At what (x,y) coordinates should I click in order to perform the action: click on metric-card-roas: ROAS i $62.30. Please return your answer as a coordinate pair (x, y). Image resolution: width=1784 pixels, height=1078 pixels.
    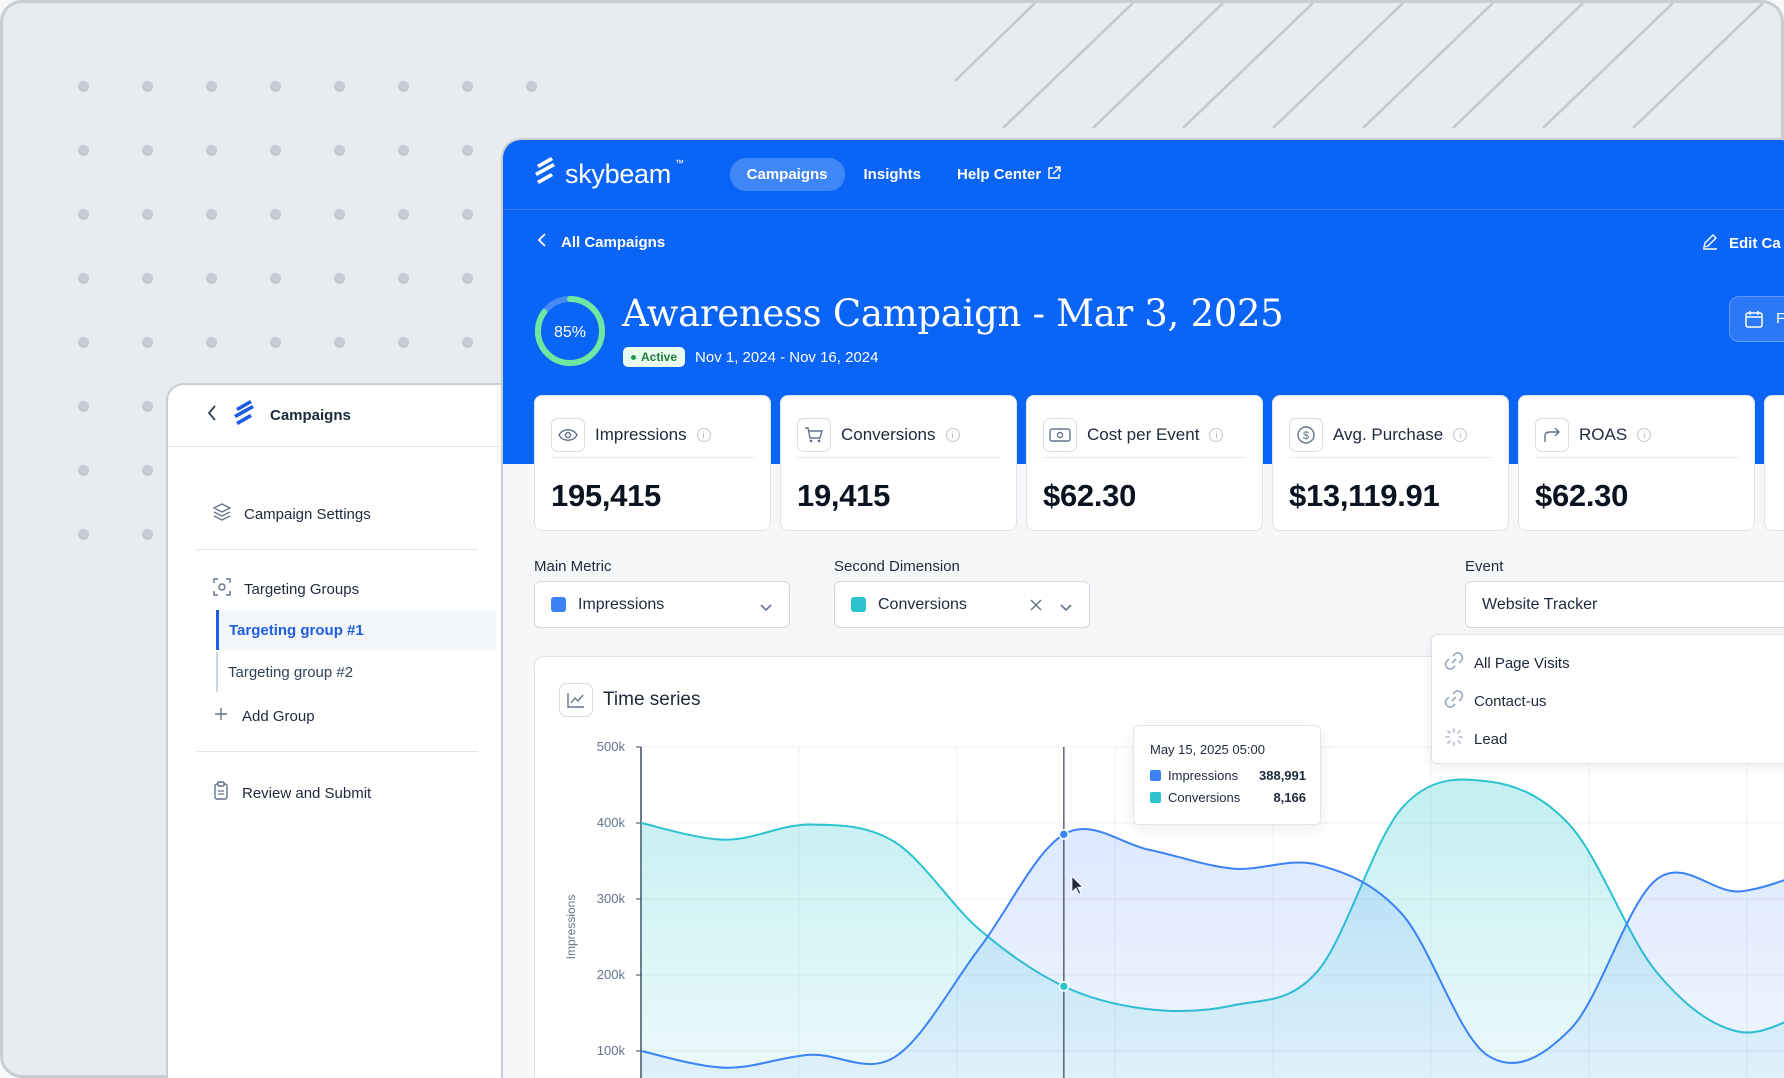
    Looking at the image, I should click on (1636, 463).